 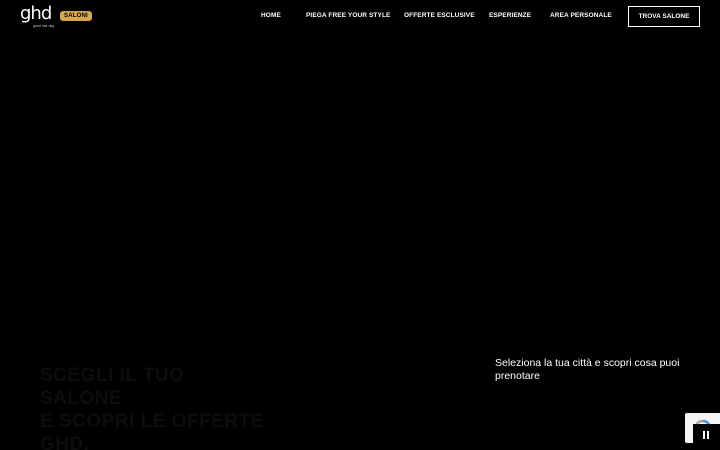 I want to click on logo-tagline: good hair day, so click(x=44, y=26).